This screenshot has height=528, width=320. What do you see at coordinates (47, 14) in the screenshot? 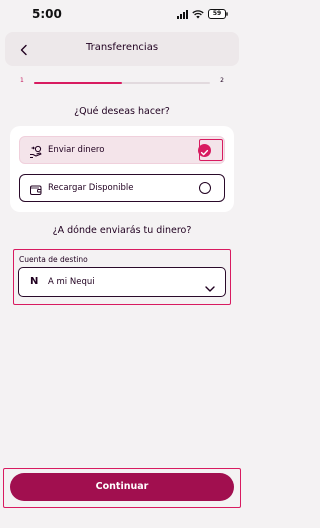
I see `status-time: 5:00` at bounding box center [47, 14].